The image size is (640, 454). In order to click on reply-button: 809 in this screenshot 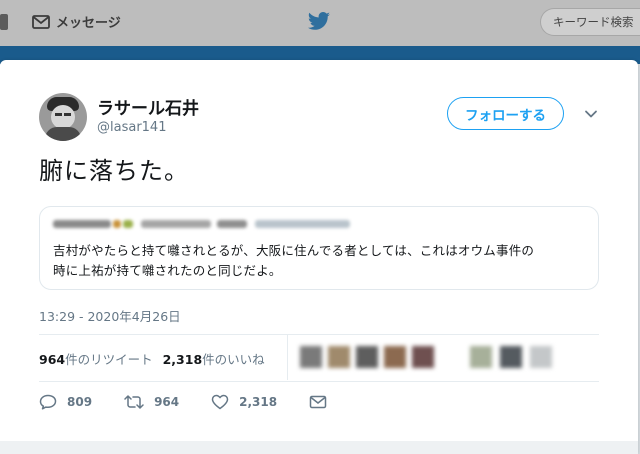, I will do `click(65, 402)`.